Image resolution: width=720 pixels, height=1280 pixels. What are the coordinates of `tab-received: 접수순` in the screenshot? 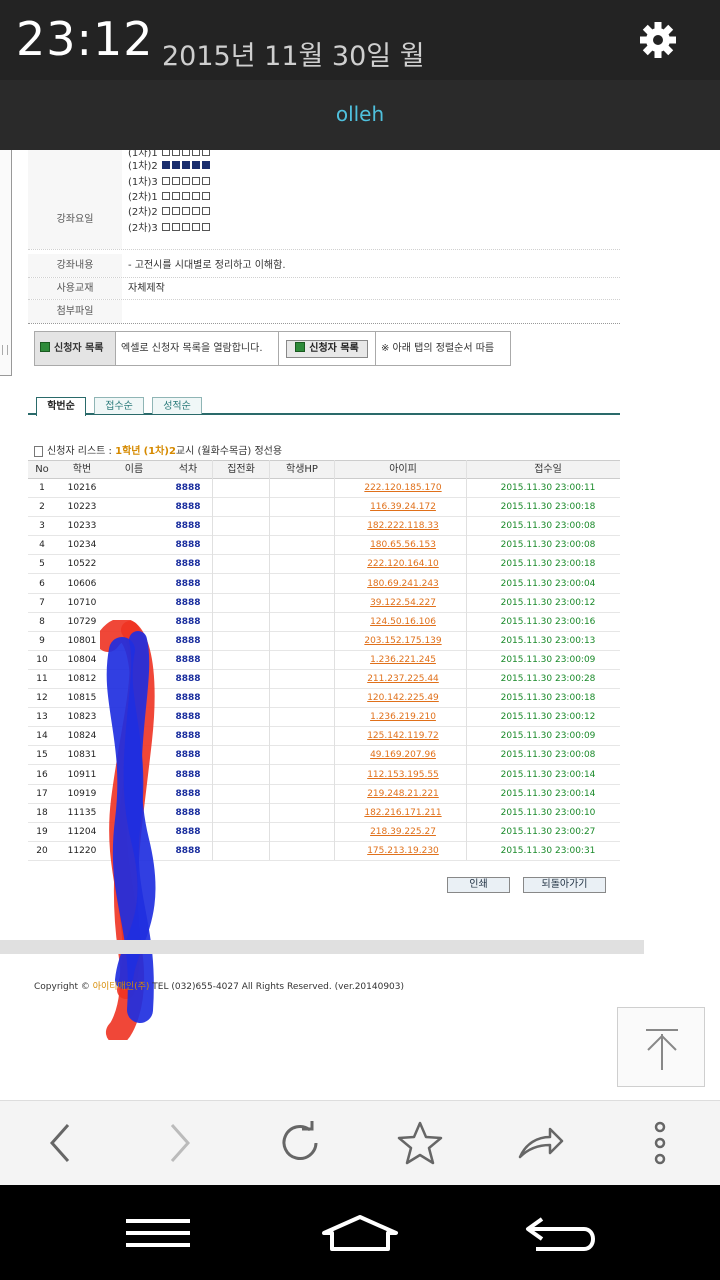 It's located at (119, 405).